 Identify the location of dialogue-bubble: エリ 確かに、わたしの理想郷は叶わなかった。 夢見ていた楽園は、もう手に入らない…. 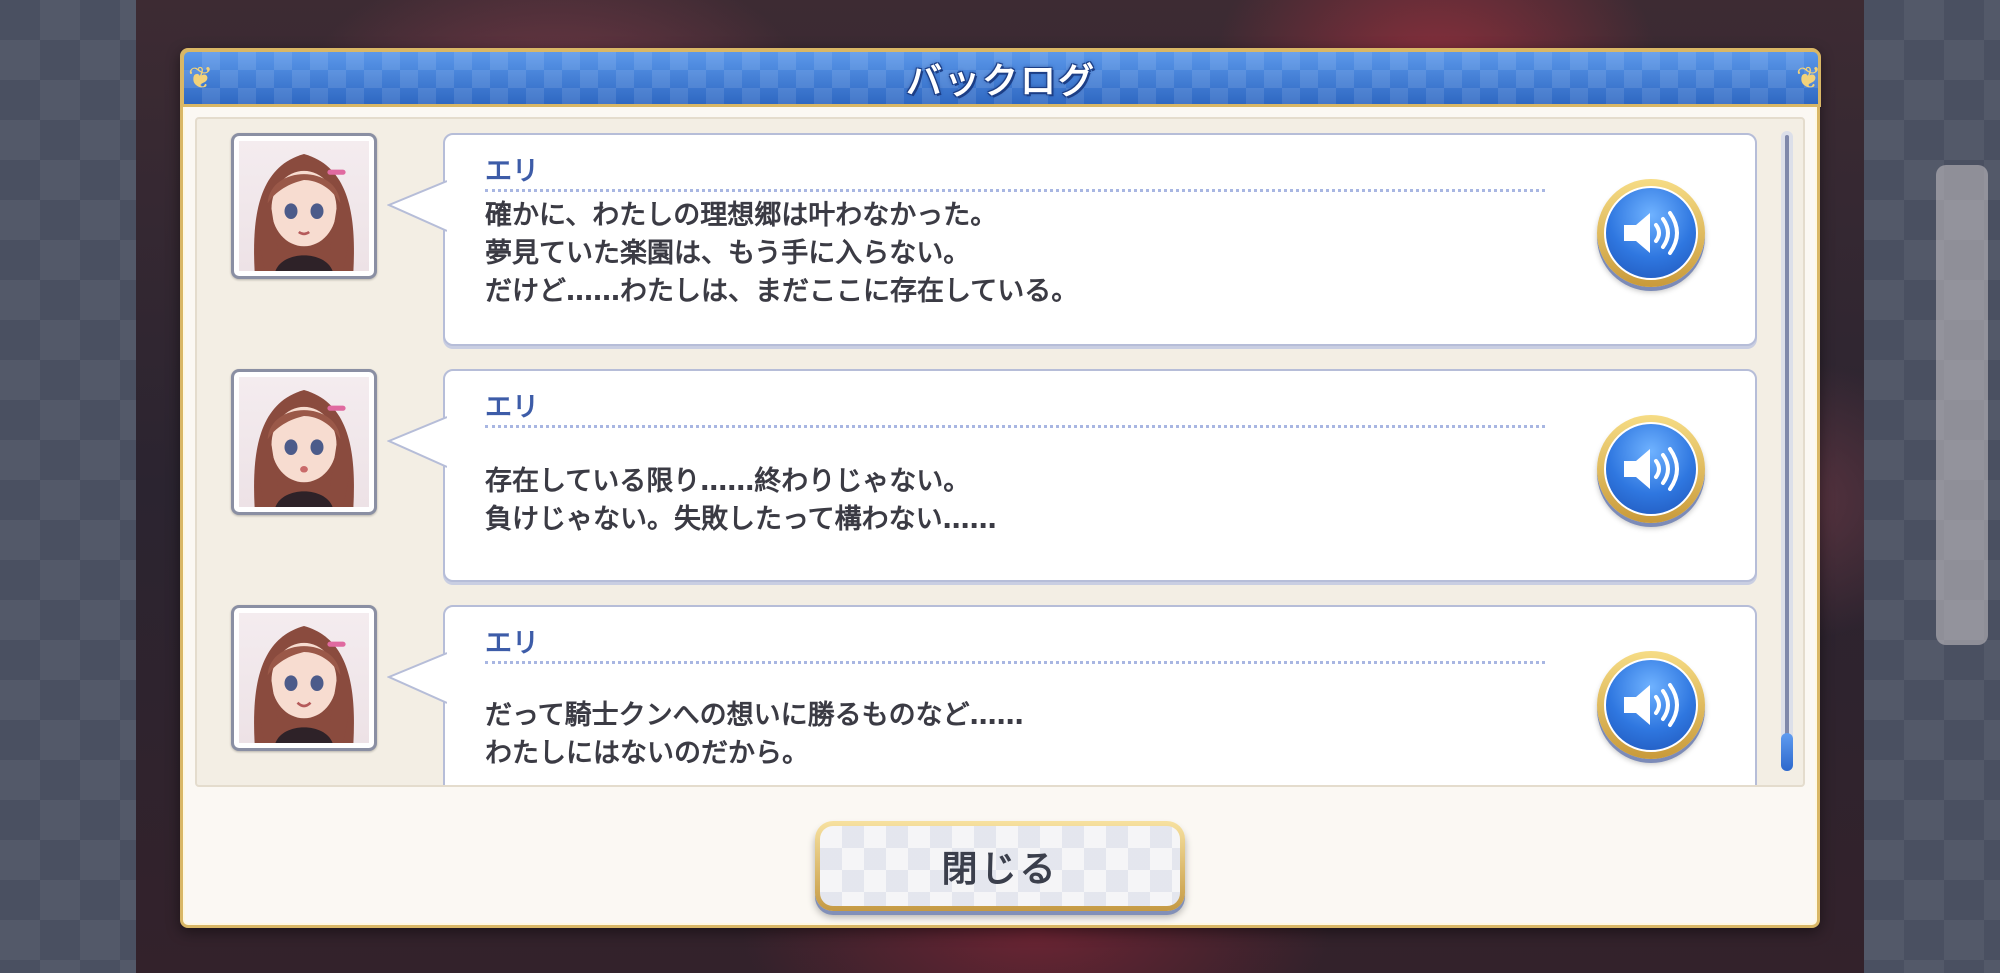
(1072, 239).